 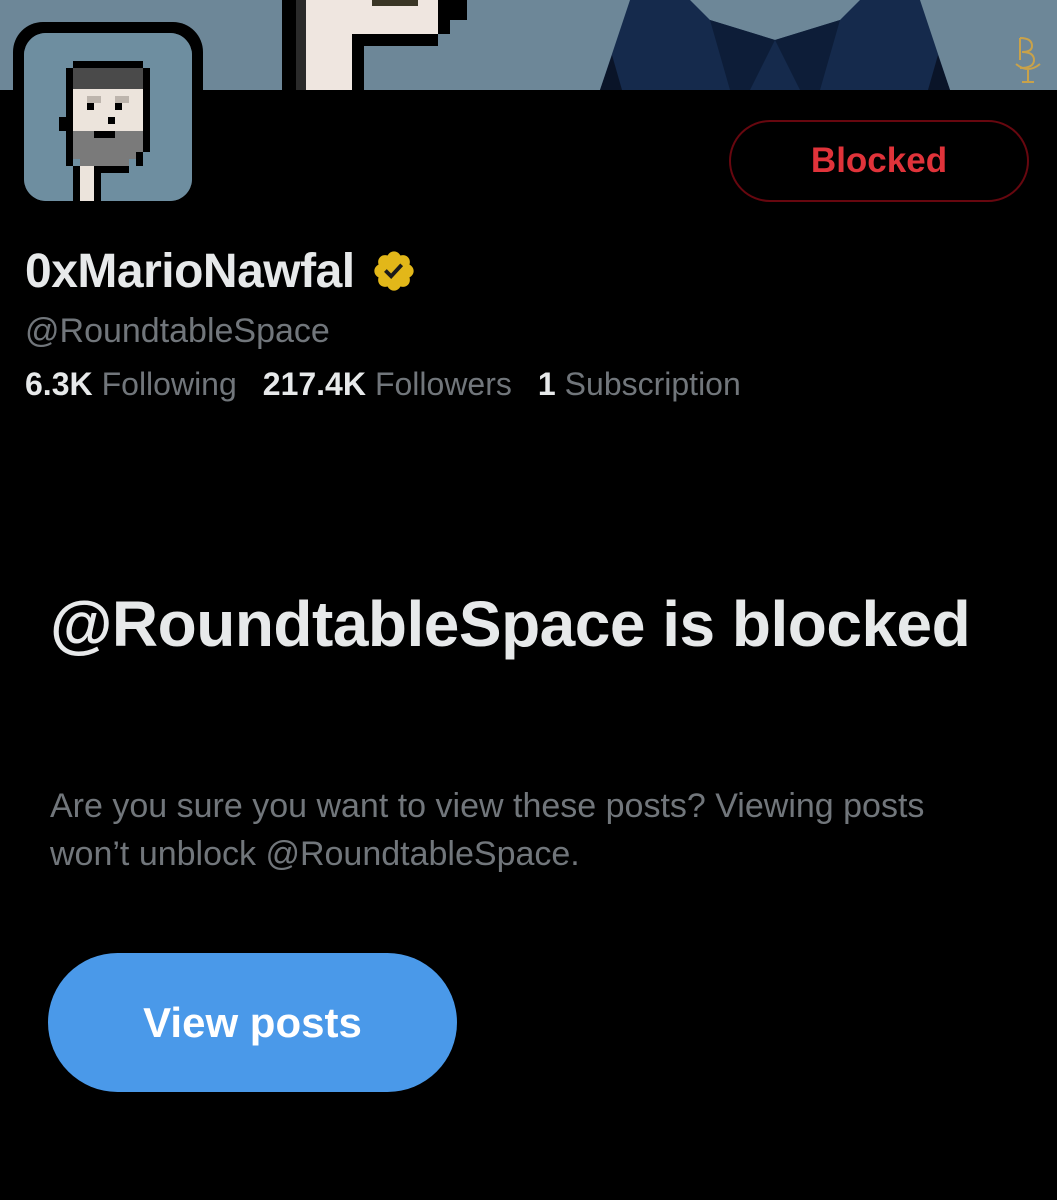 I want to click on profile-name-row: 0xMarioNawfal, so click(x=221, y=271).